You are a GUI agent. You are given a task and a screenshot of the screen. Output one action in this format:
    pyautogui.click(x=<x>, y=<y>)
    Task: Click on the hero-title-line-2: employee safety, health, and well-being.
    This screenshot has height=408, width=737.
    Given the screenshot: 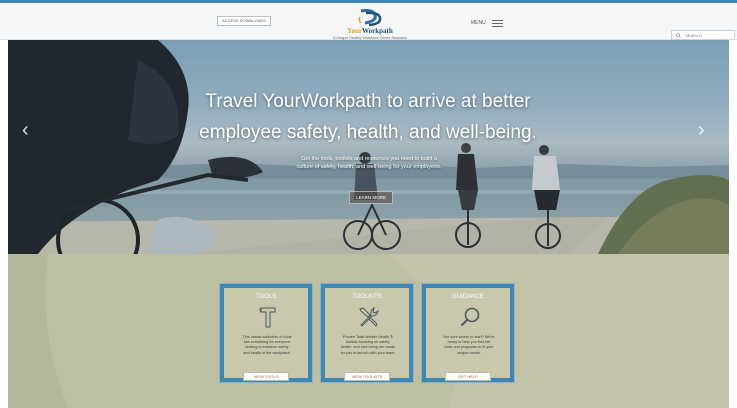 What is the action you would take?
    pyautogui.click(x=368, y=132)
    